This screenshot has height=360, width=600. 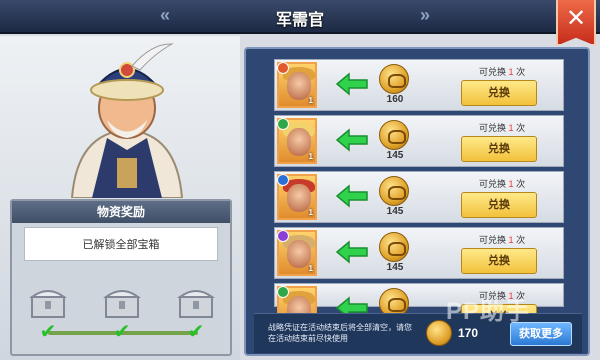 I want to click on quartermaster-portrait, so click(x=127, y=120).